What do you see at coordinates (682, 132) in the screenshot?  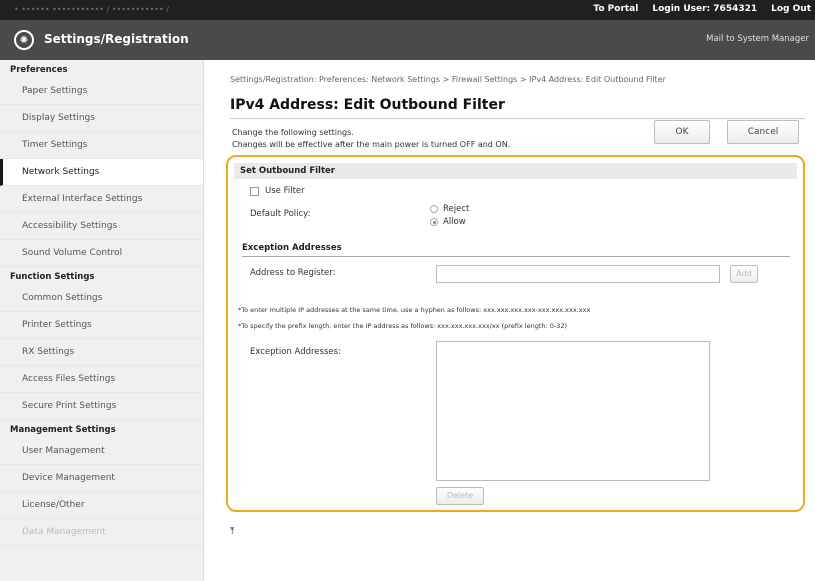 I see `ok-button: OK` at bounding box center [682, 132].